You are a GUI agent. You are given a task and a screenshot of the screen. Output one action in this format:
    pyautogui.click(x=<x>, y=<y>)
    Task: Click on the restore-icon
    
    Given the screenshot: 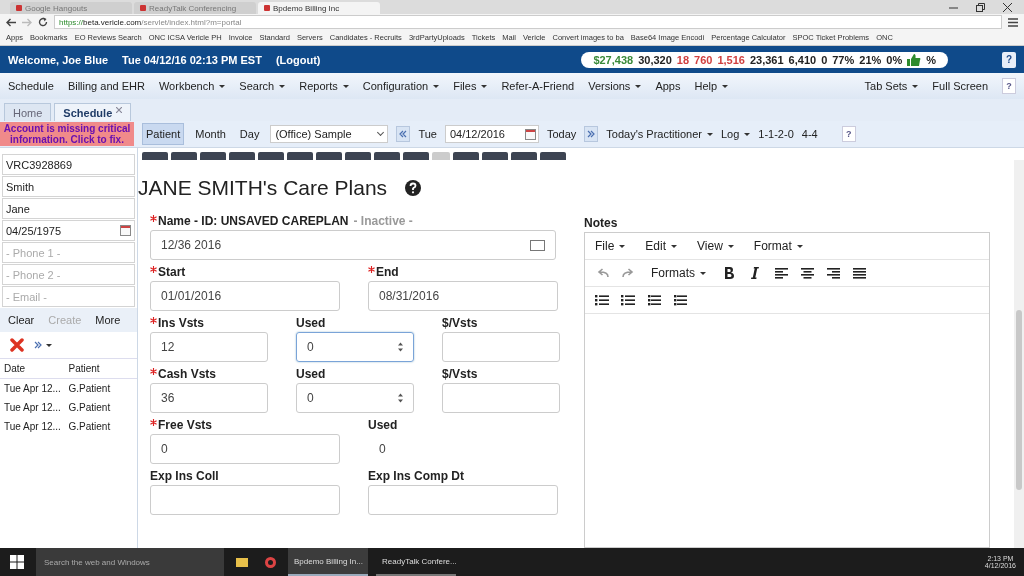 What is the action you would take?
    pyautogui.click(x=980, y=7)
    